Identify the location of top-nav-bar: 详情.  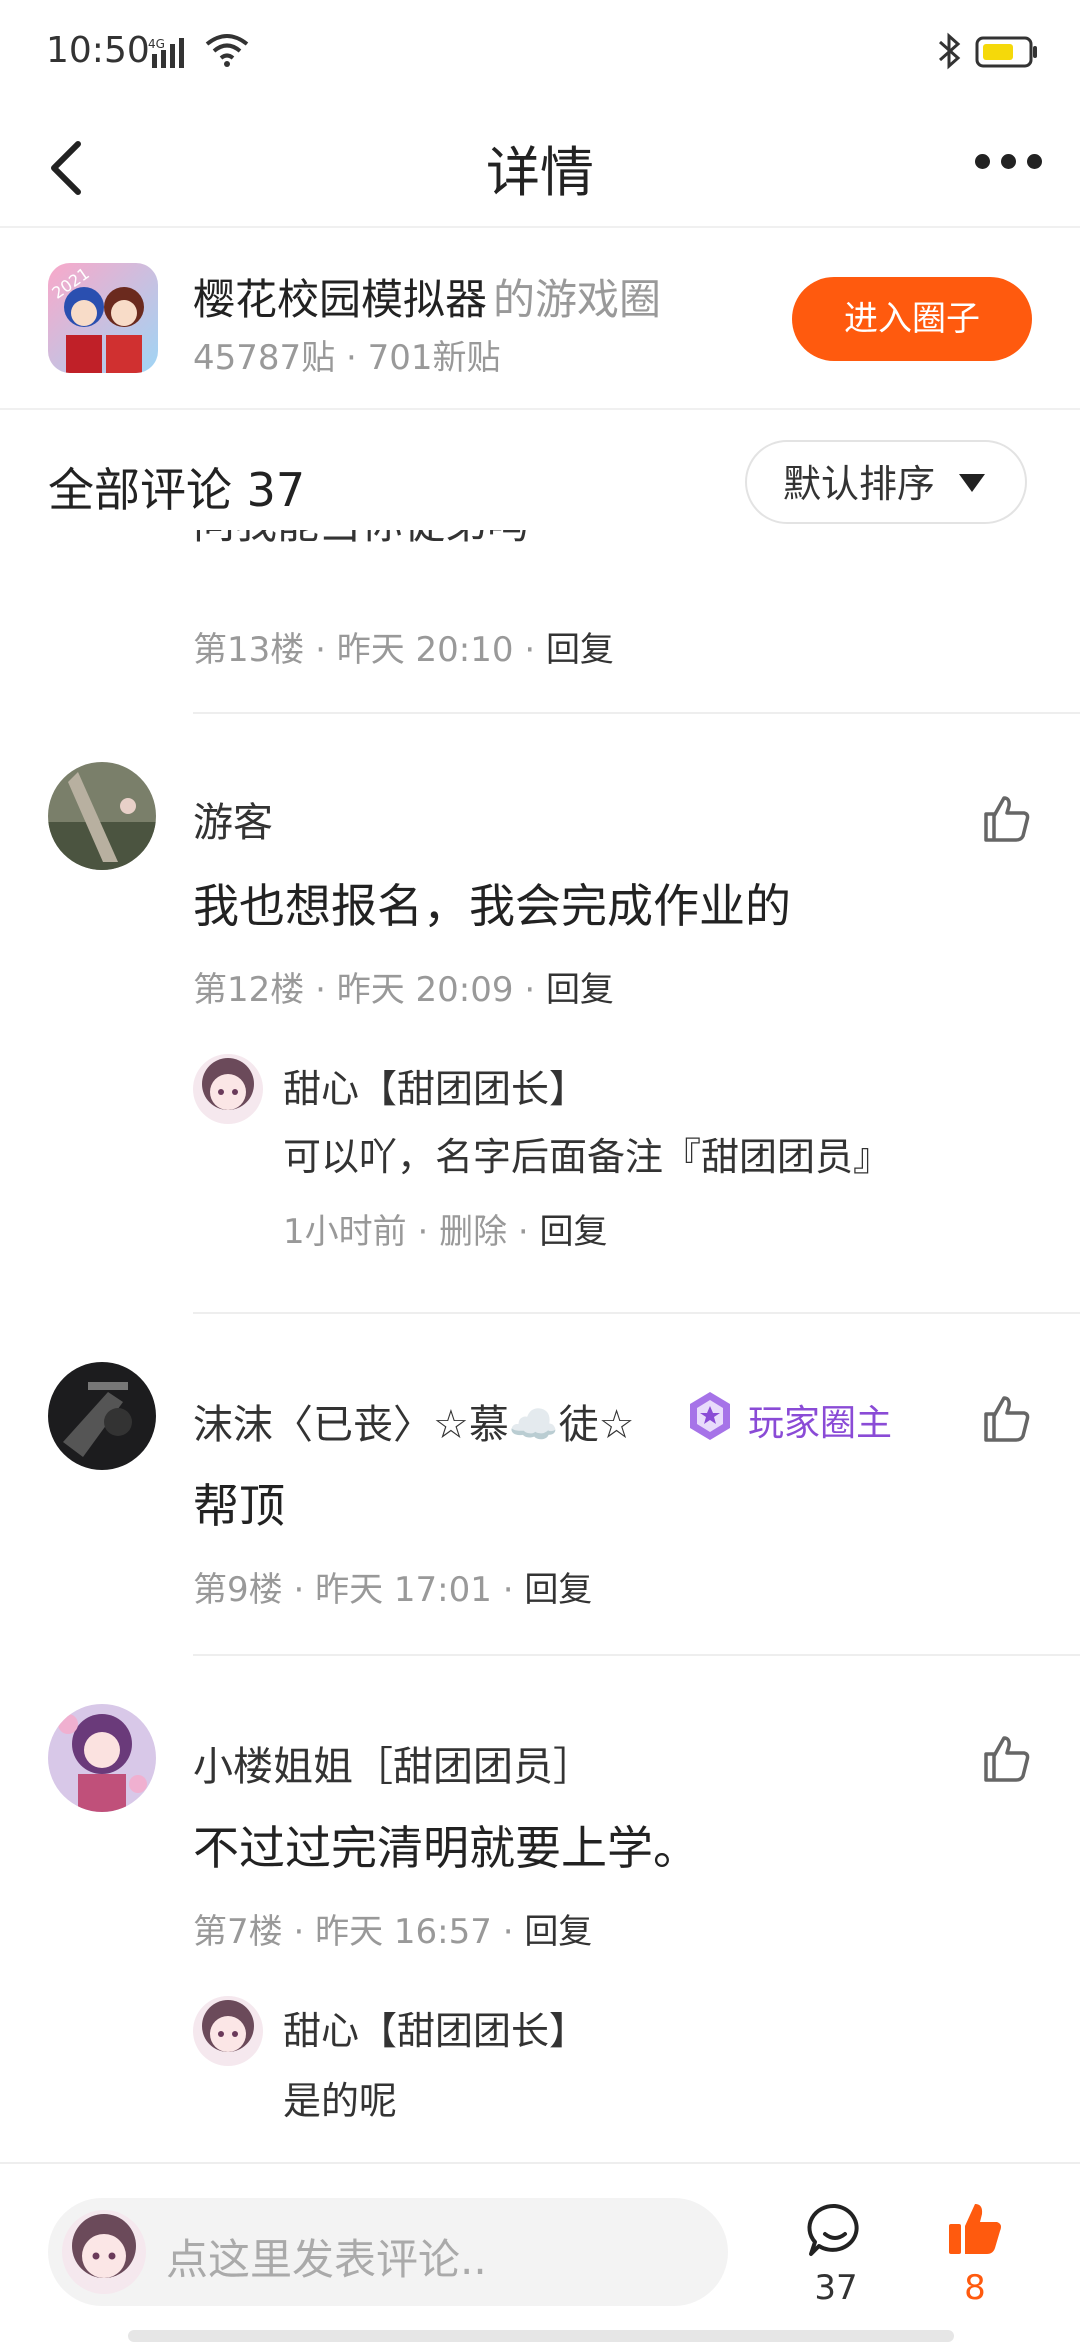
(540, 169).